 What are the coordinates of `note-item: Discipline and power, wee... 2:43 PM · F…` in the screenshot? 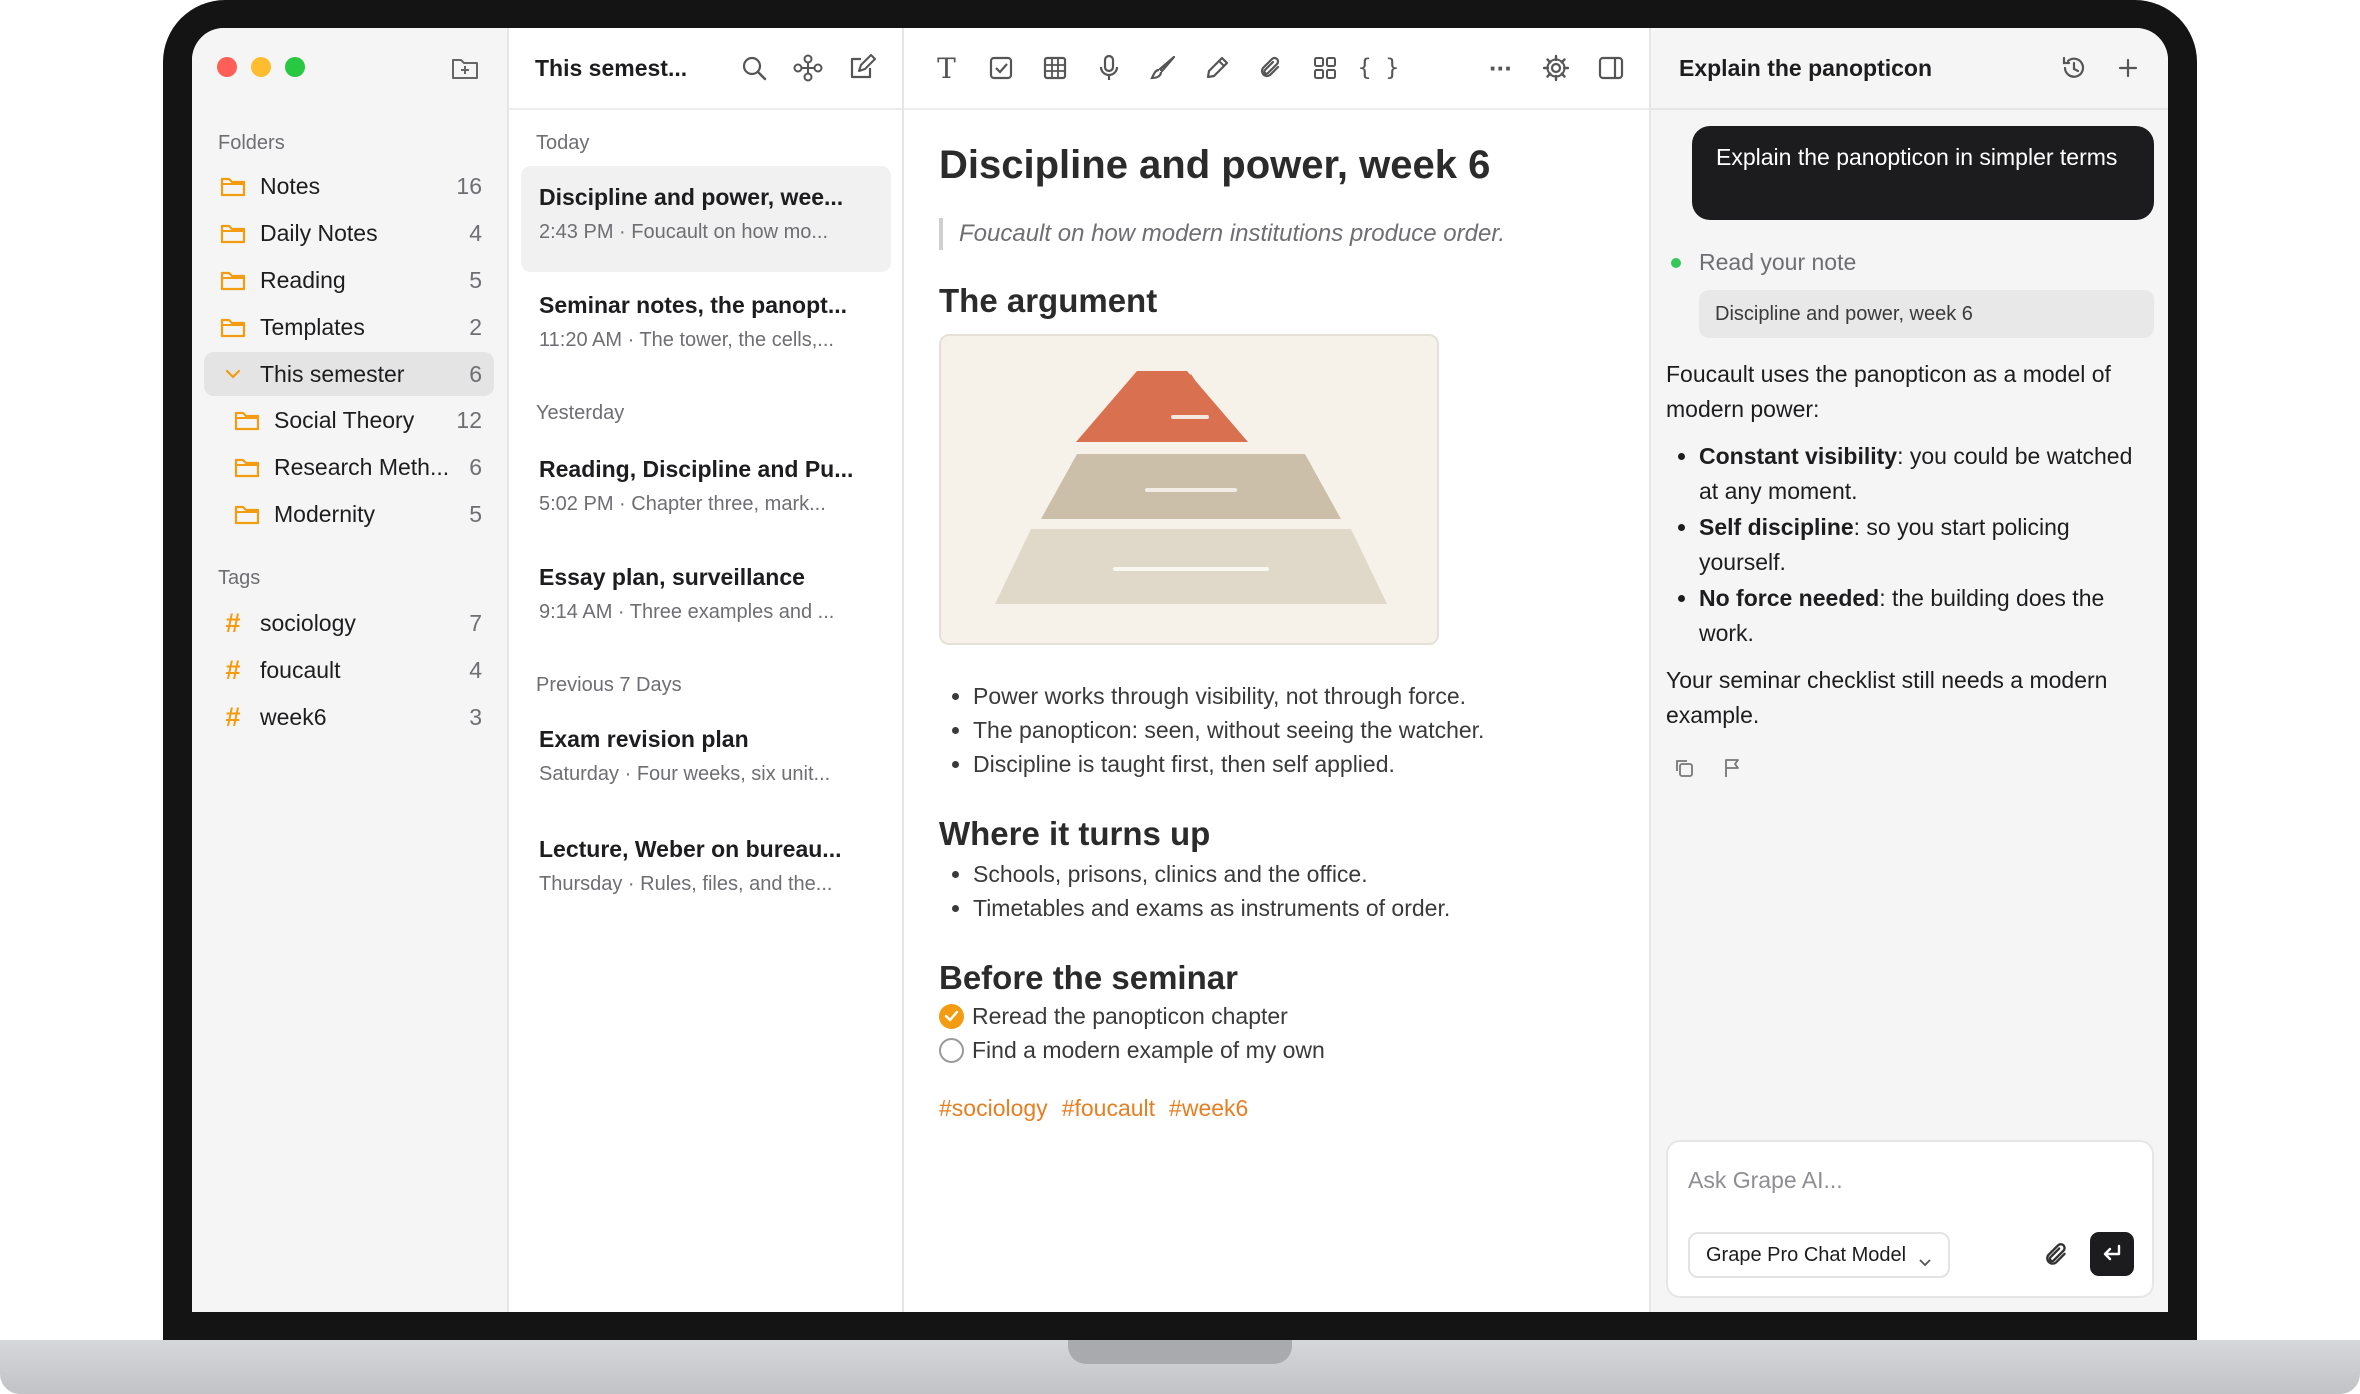 It's located at (706, 219).